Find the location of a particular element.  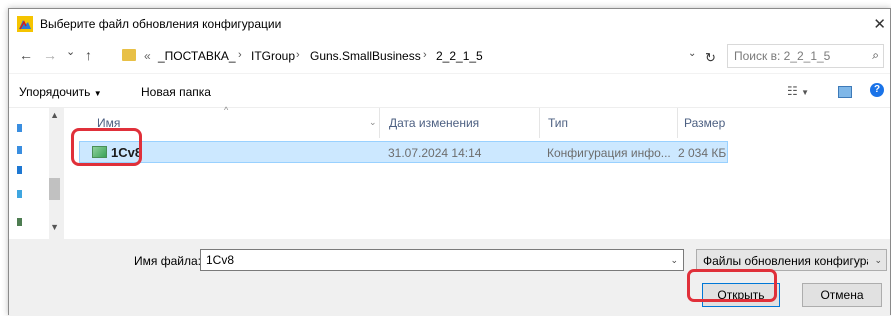

file-type-filter: Файлы обновления конфигура ⌄ is located at coordinates (791, 260).